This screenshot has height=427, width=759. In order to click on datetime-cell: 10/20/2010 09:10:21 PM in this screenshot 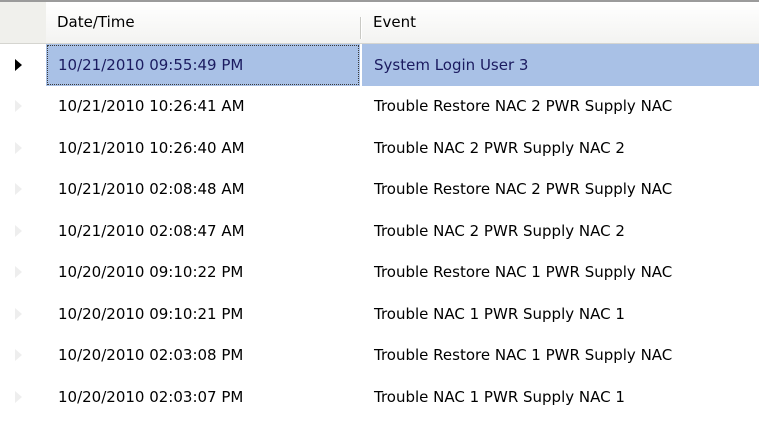, I will do `click(203, 314)`.